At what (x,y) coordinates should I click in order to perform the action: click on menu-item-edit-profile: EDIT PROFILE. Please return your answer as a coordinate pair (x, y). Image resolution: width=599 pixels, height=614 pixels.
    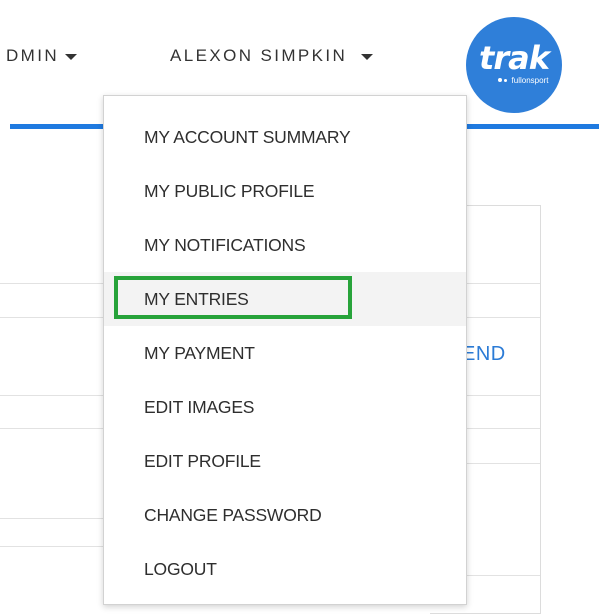
    Looking at the image, I should click on (285, 461).